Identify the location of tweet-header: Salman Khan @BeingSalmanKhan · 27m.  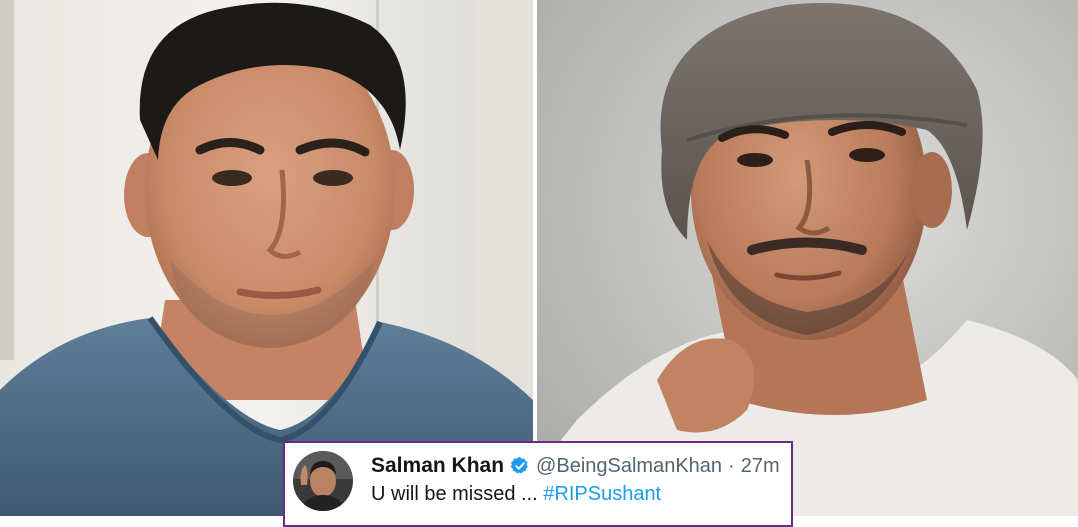
(575, 466).